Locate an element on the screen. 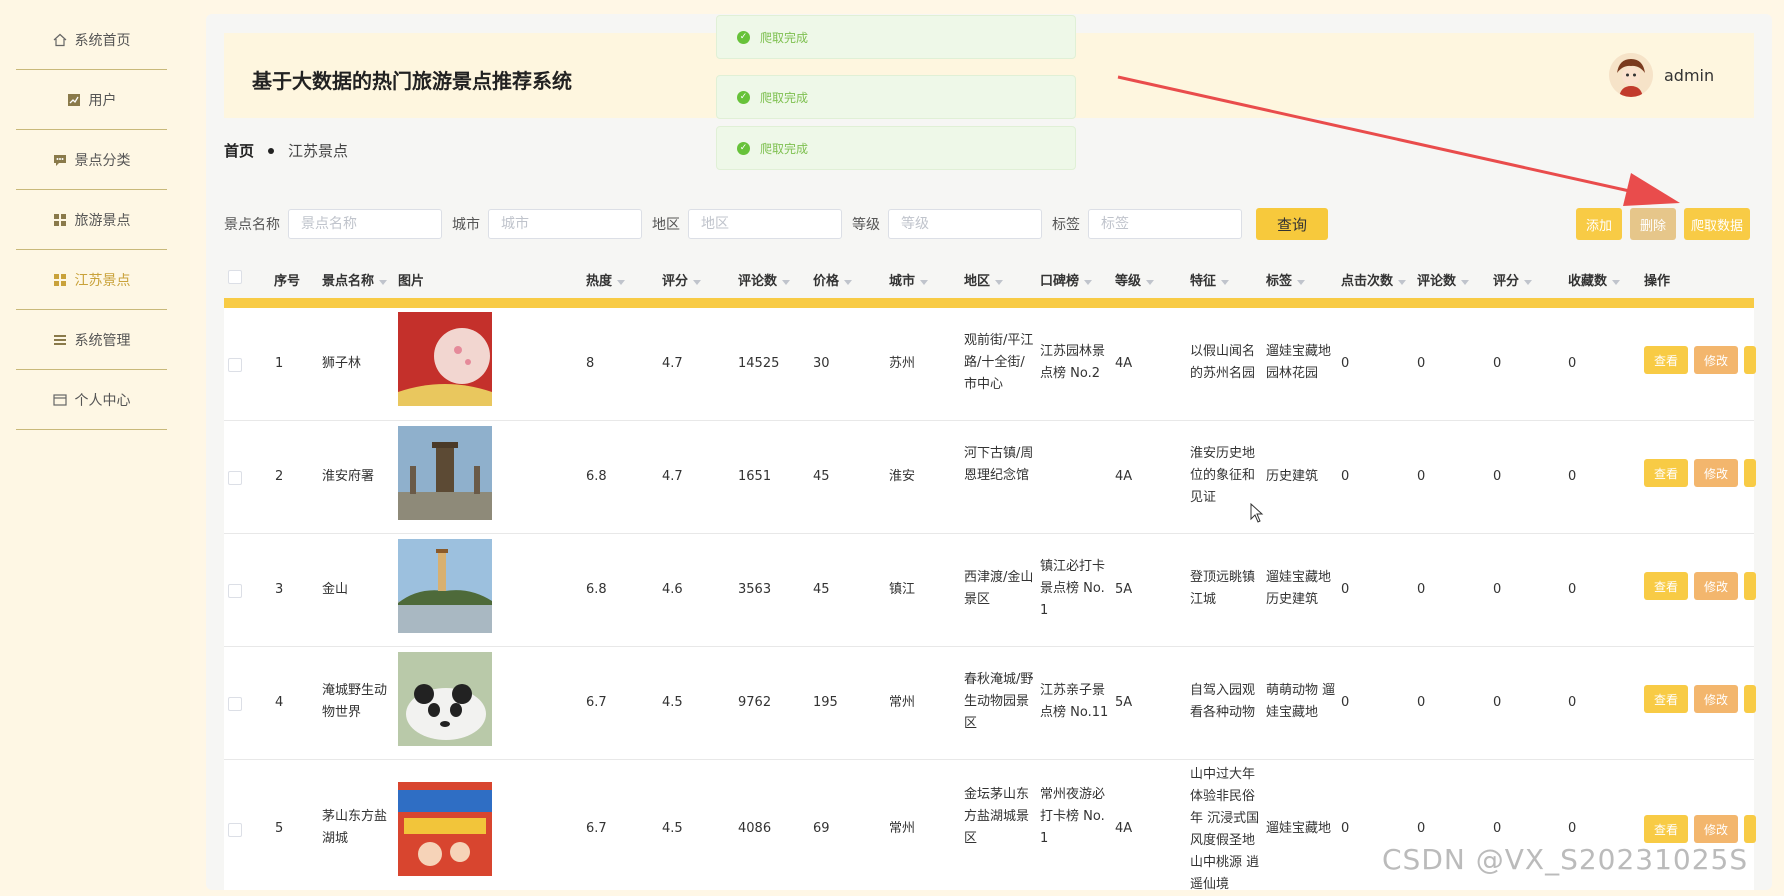  price: 69 is located at coordinates (821, 828).